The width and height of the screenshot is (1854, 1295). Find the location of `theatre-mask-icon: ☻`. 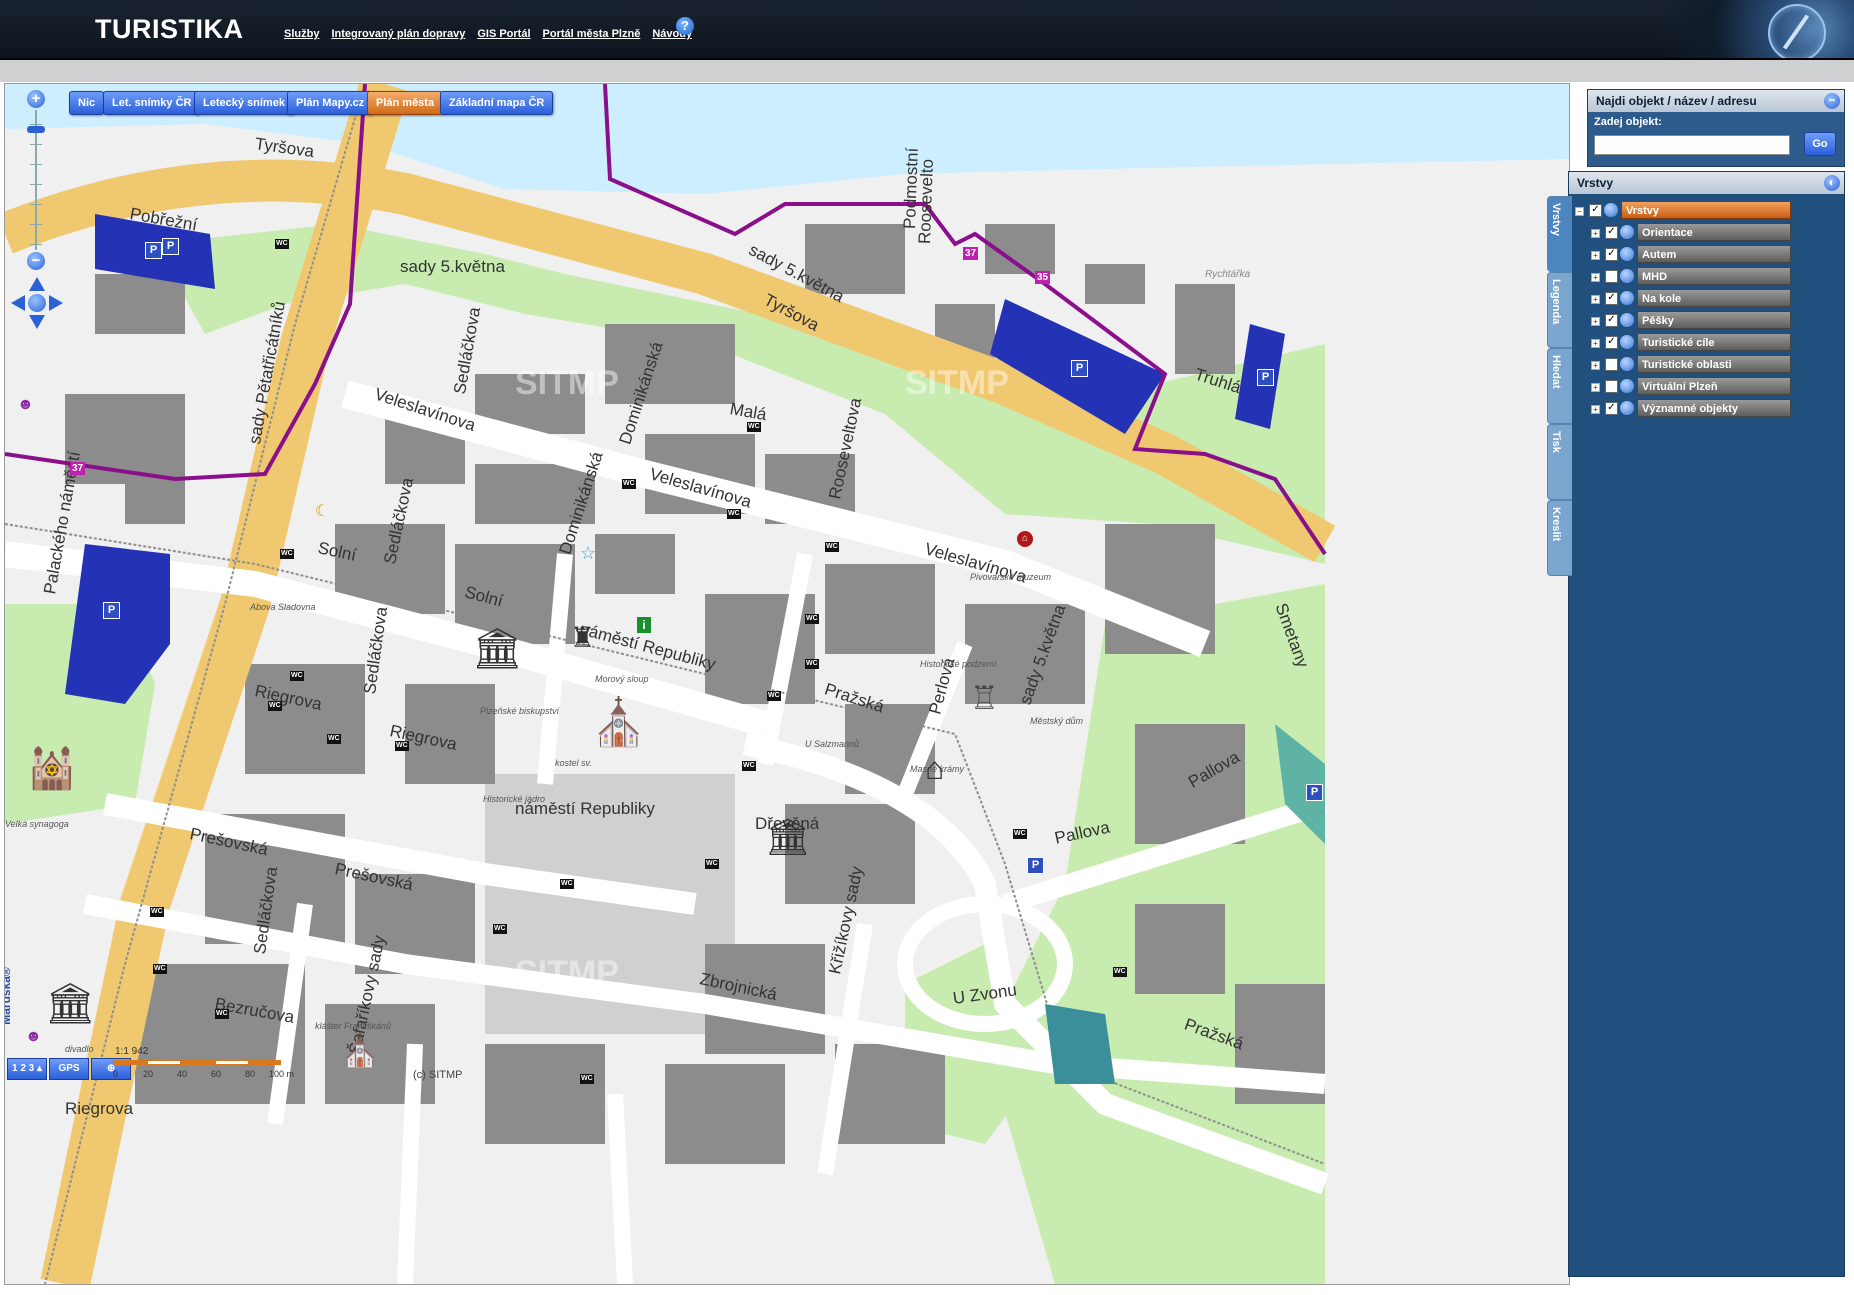

theatre-mask-icon: ☻ is located at coordinates (33, 1037).